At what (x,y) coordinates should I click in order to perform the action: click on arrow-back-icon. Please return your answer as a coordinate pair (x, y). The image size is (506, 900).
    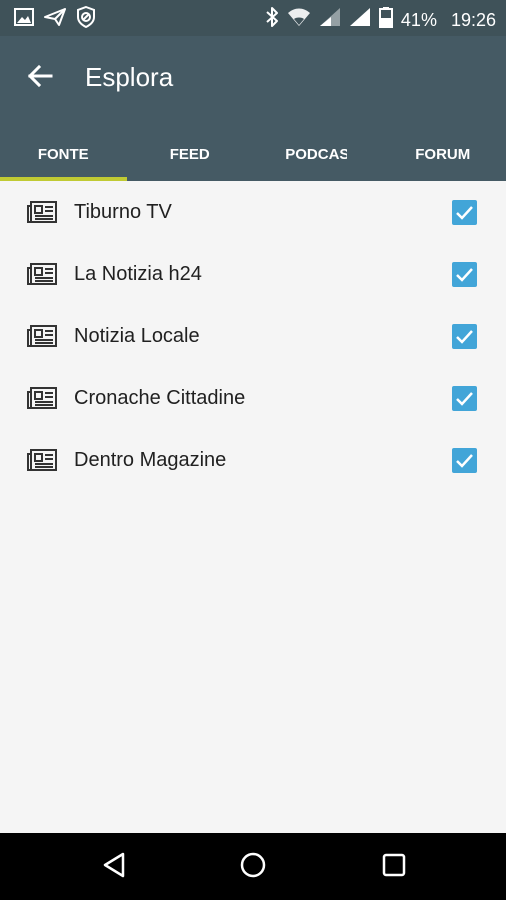
    Looking at the image, I should click on (40, 78).